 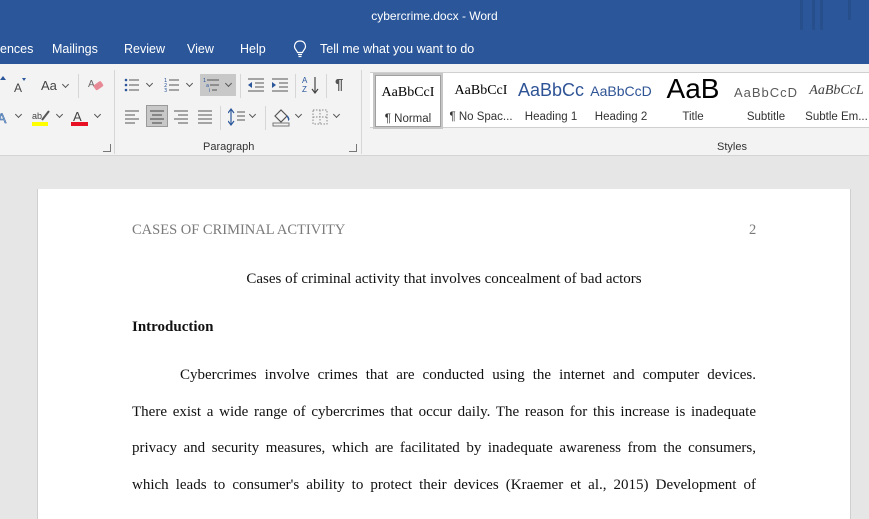 What do you see at coordinates (37, 116) in the screenshot?
I see `svg-text: ab` at bounding box center [37, 116].